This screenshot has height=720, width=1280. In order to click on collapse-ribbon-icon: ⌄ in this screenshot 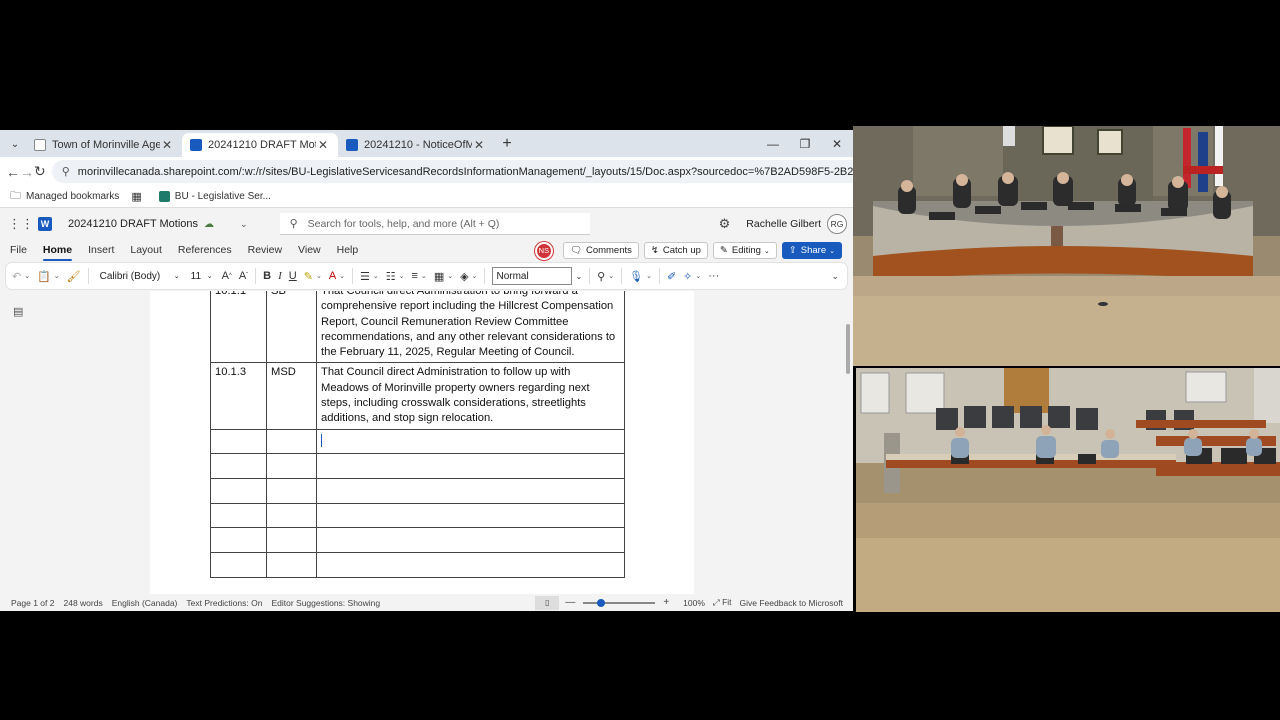, I will do `click(835, 276)`.